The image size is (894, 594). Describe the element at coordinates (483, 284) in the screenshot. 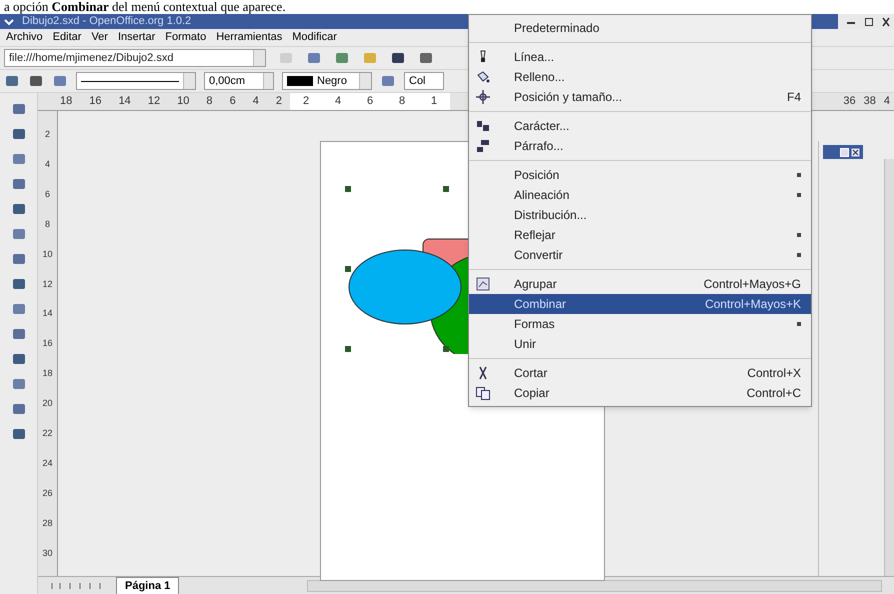

I see `group-icon` at that location.